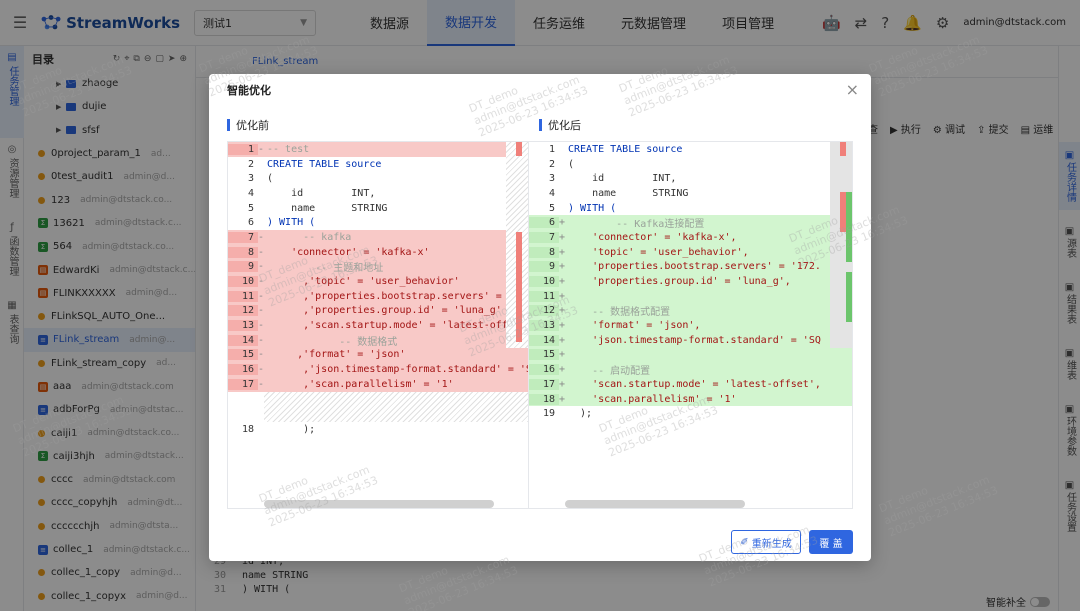  Describe the element at coordinates (379, 504) in the screenshot. I see `before-hscrollbar` at that location.